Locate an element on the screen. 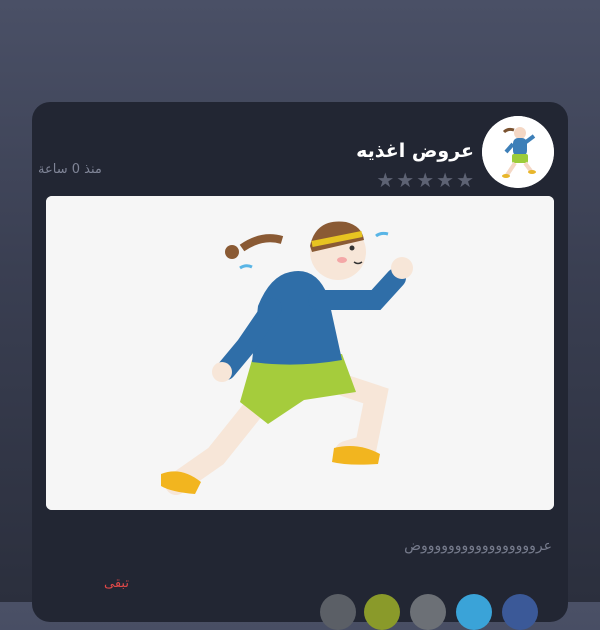 This screenshot has width=600, height=630. remaining-label: تبقى is located at coordinates (116, 583).